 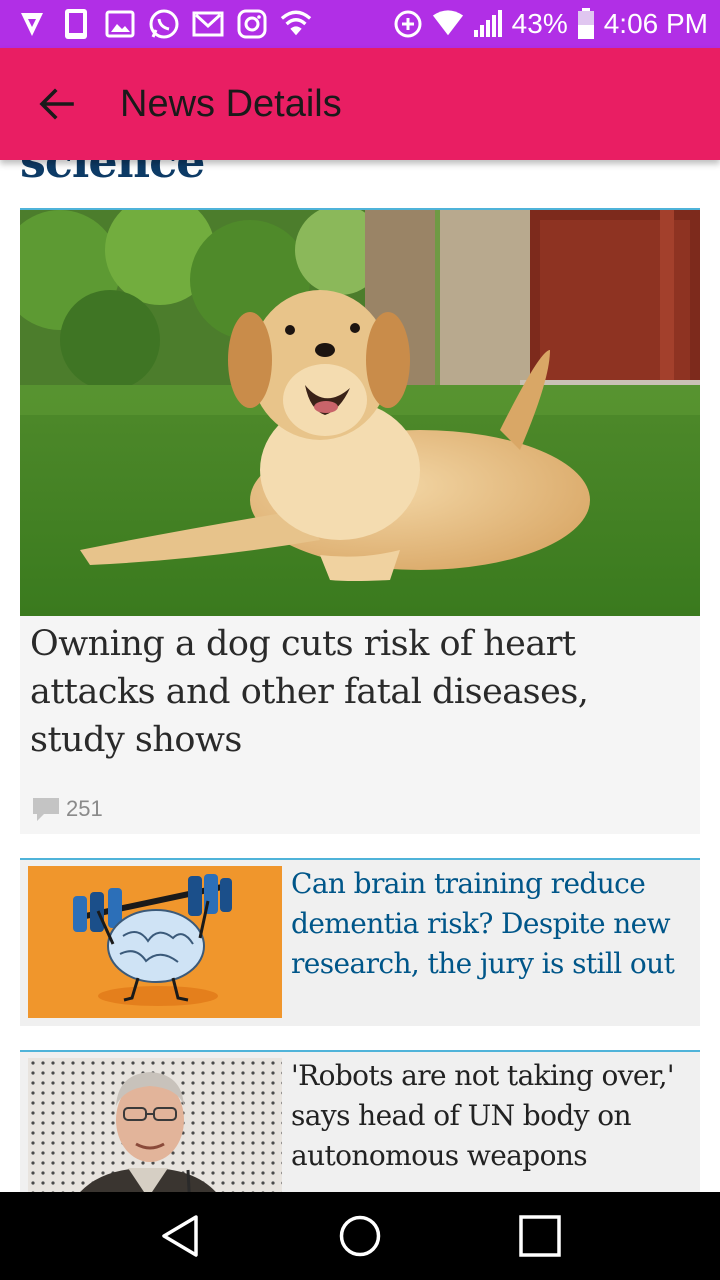 I want to click on shield-icon, so click(x=32, y=24).